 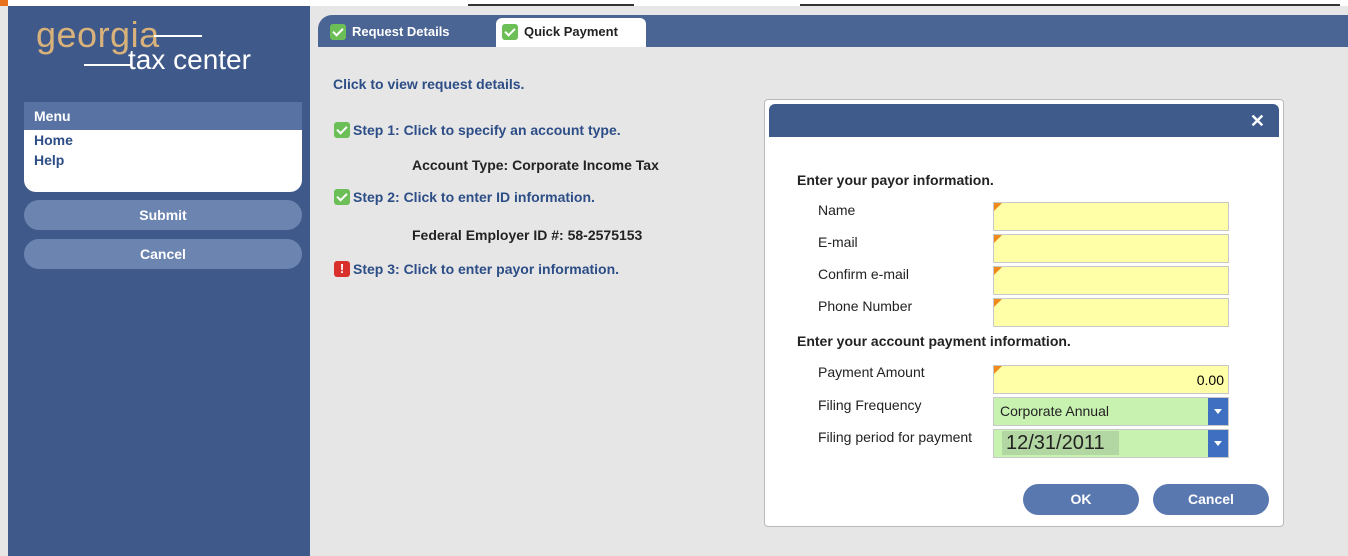 I want to click on confirm-email-label: Confirm e-mail, so click(x=864, y=274).